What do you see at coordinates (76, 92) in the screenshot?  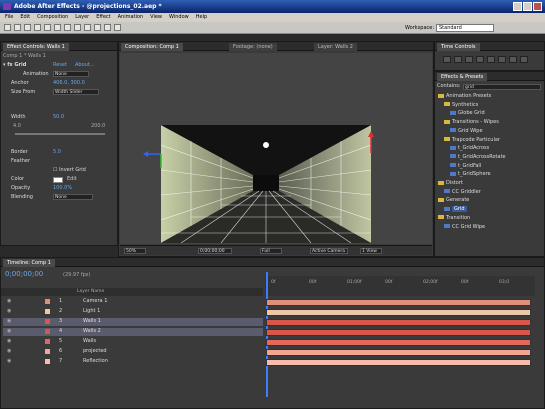 I see `param-size-from-dropdown: Width Slider` at bounding box center [76, 92].